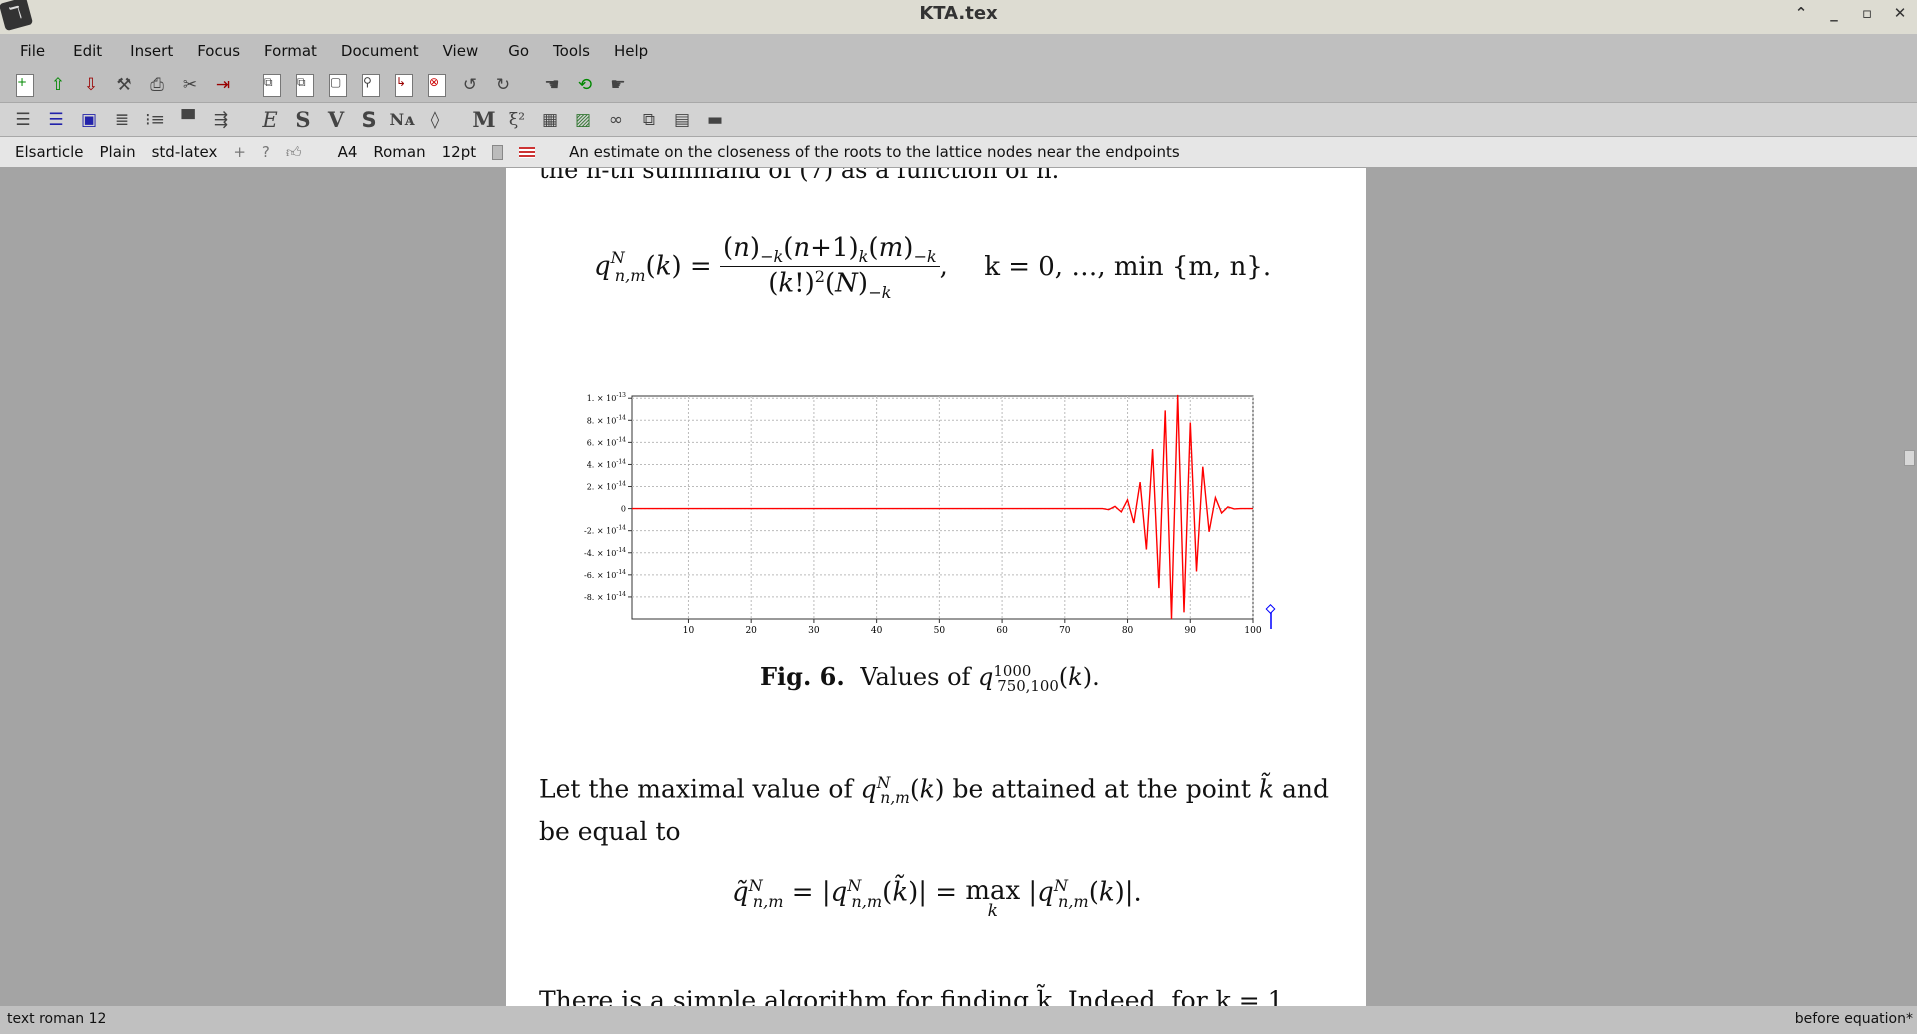 The image size is (1917, 1034). I want to click on x-tick-label: 50, so click(940, 631).